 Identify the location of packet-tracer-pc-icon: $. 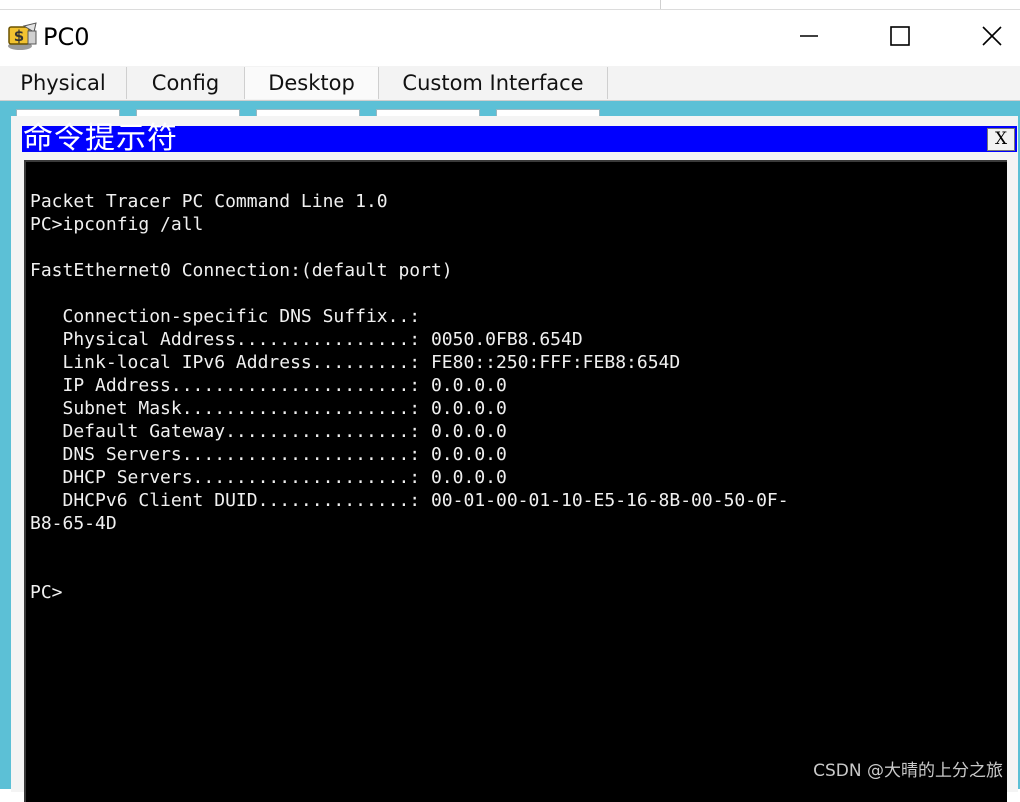
(22, 37).